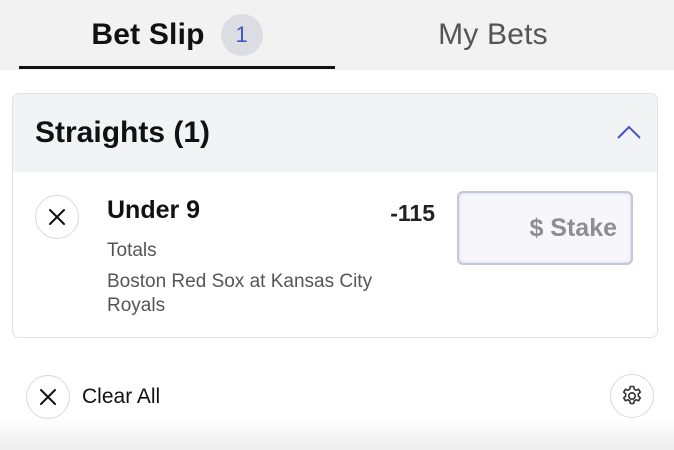 This screenshot has height=450, width=674. Describe the element at coordinates (545, 228) in the screenshot. I see `stake-input` at that location.